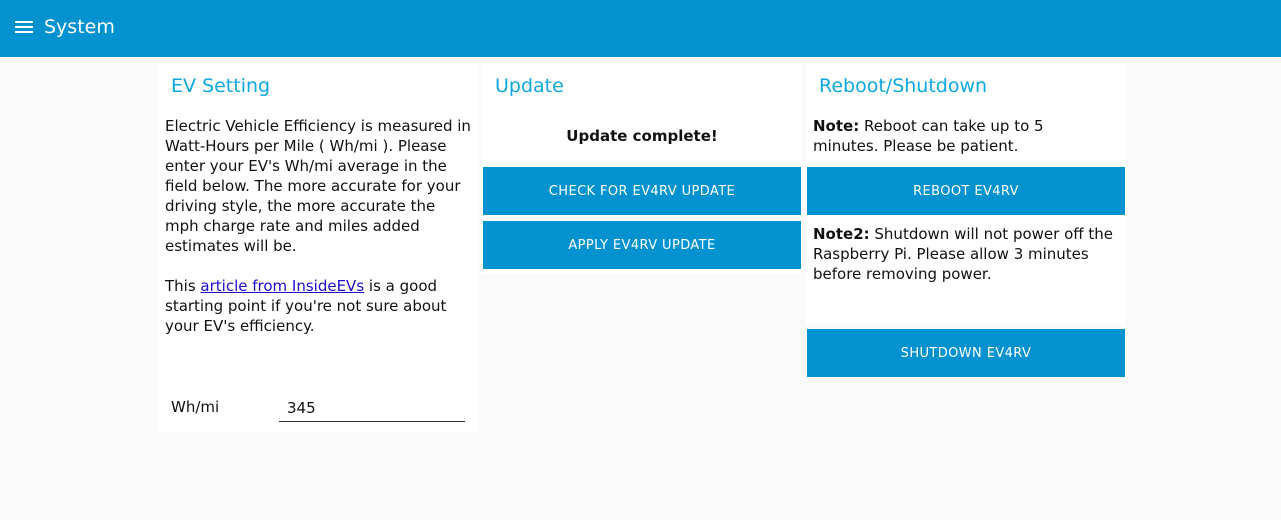 This screenshot has height=520, width=1281. Describe the element at coordinates (841, 234) in the screenshot. I see `shutdown-note-label: Note2:` at that location.